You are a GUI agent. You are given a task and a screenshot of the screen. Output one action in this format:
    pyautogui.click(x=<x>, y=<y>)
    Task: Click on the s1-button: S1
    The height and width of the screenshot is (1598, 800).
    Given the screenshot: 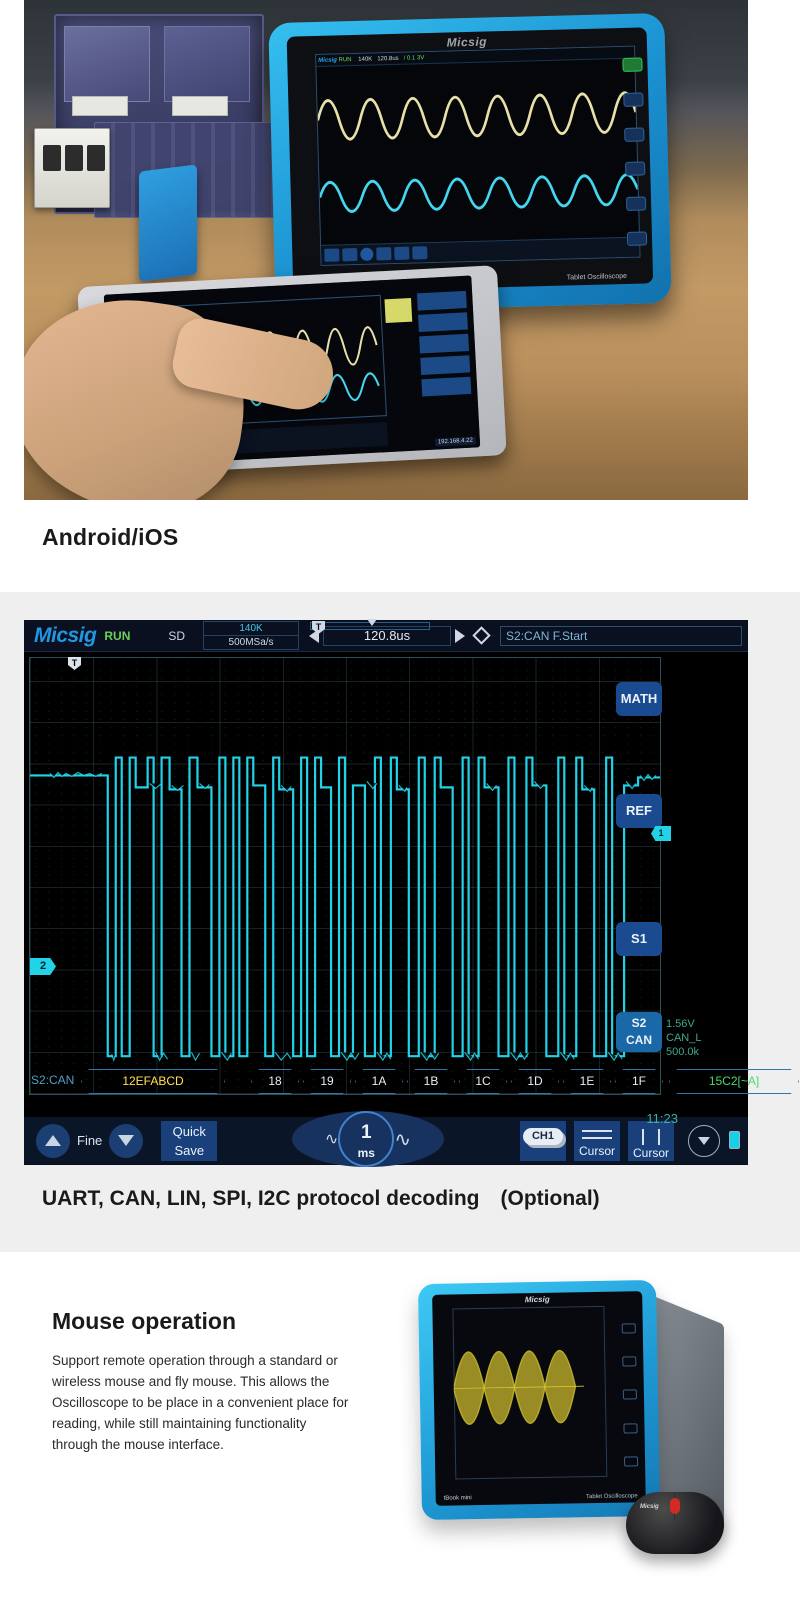 What is the action you would take?
    pyautogui.click(x=639, y=939)
    